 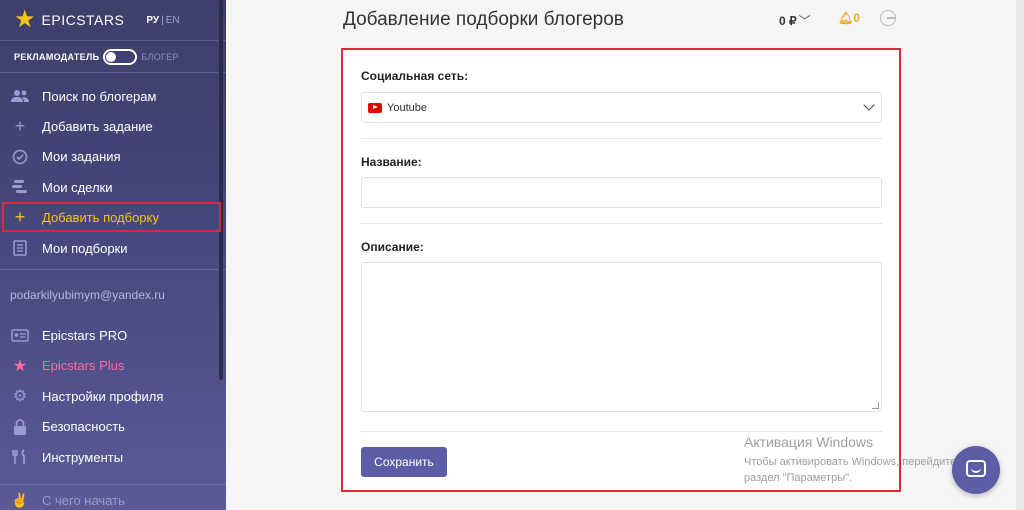 I want to click on chat-button, so click(x=976, y=470).